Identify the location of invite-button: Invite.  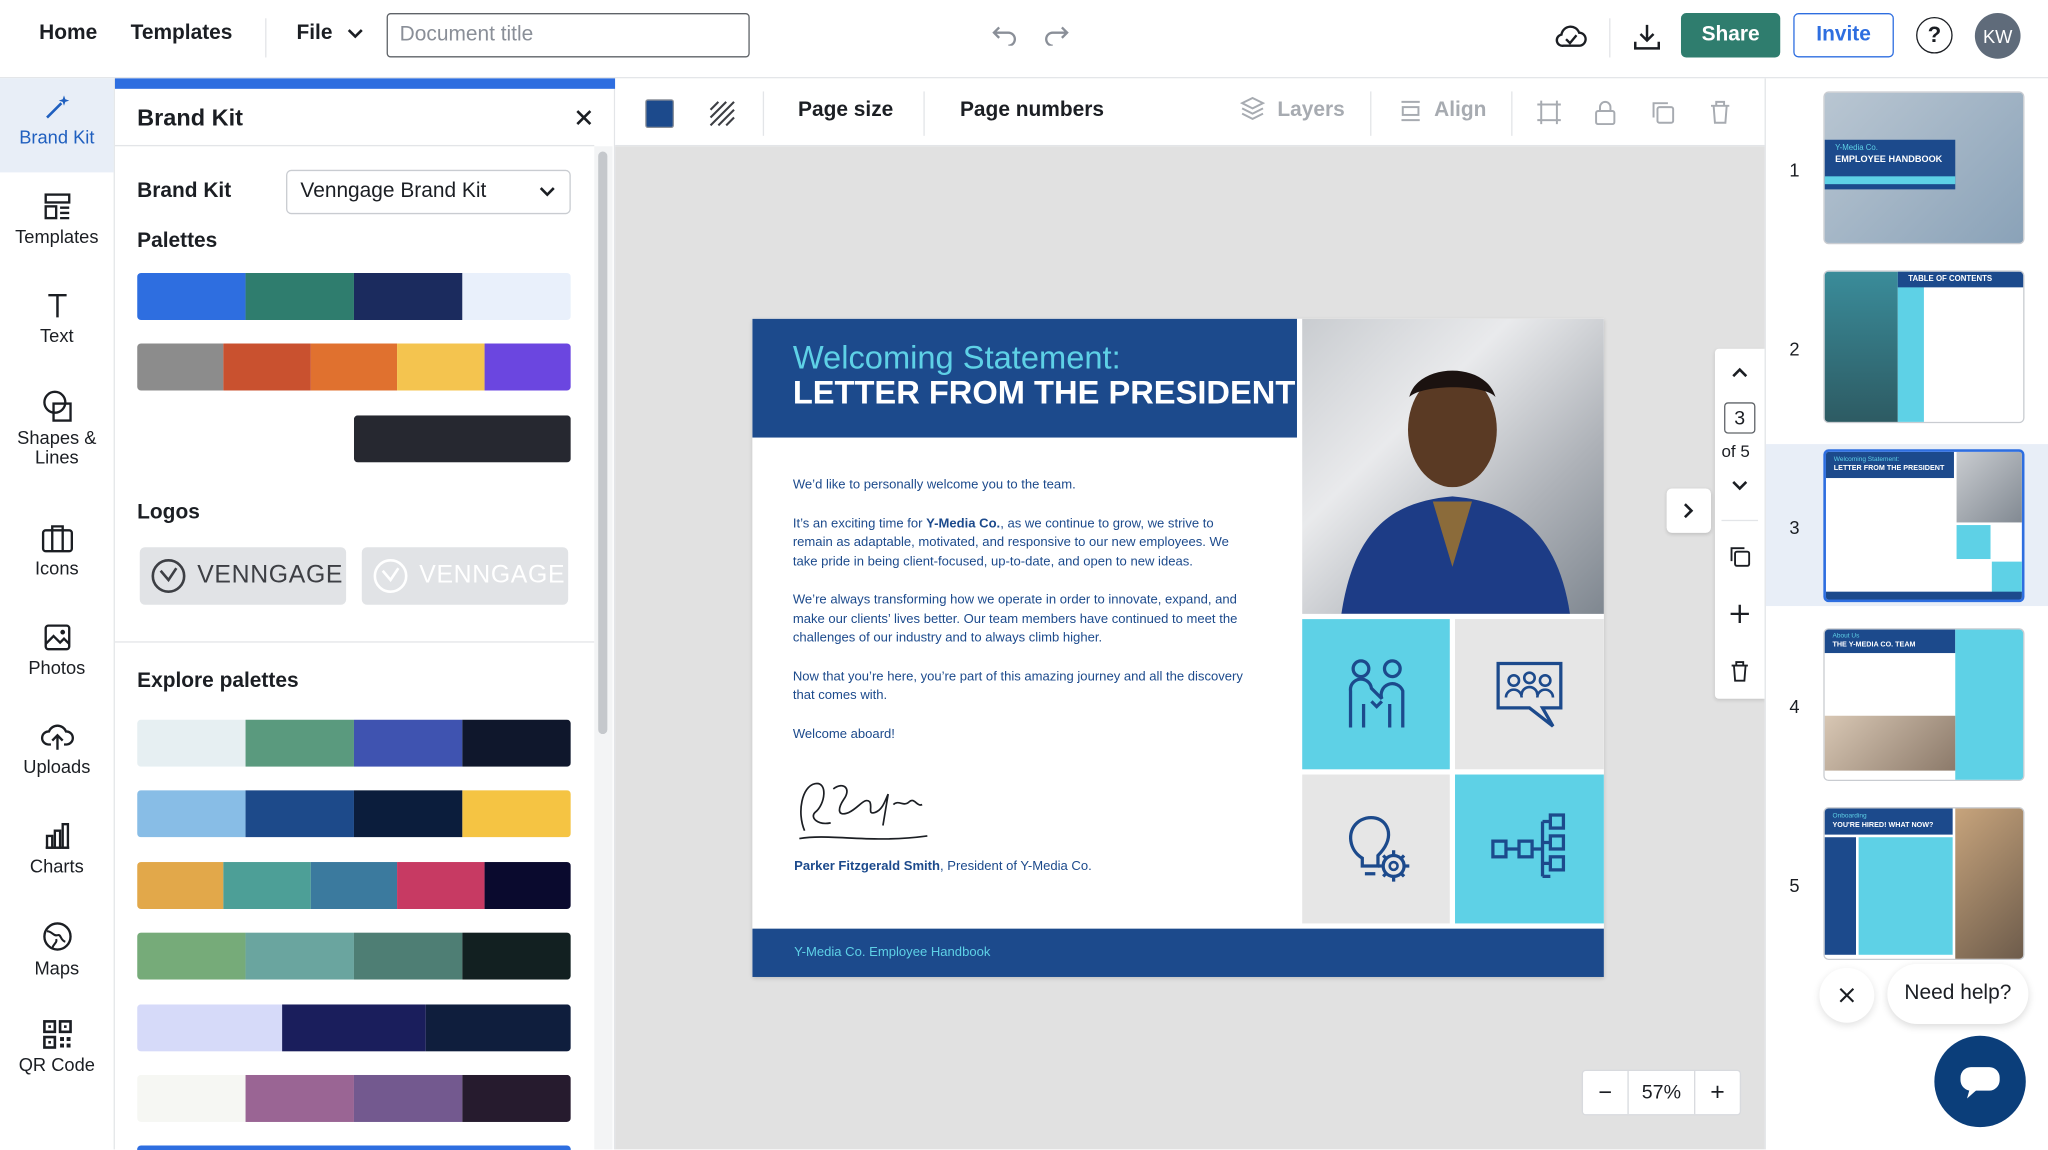
(1843, 35).